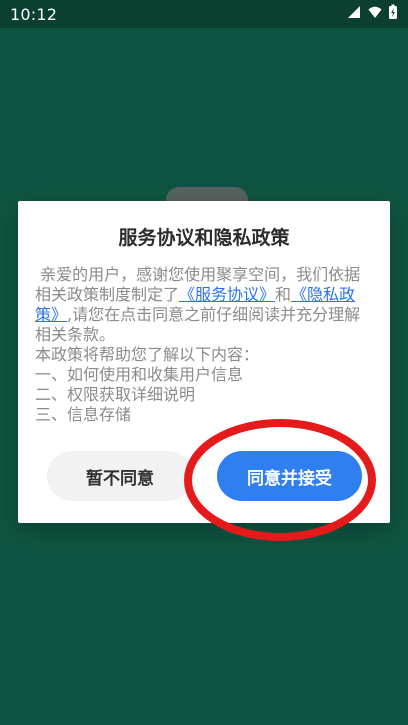 Image resolution: width=408 pixels, height=725 pixels. Describe the element at coordinates (393, 14) in the screenshot. I see `battery-charging-icon` at that location.